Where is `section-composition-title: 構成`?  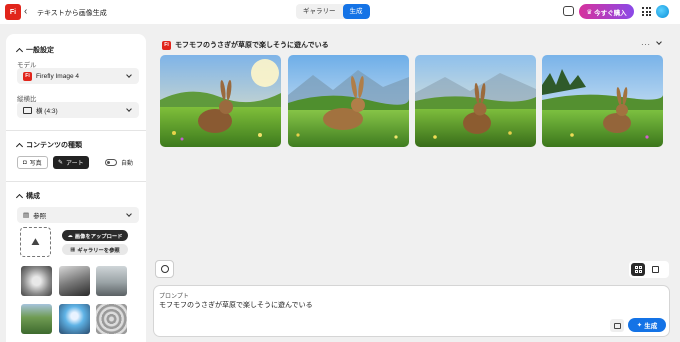
section-composition-title: 構成 is located at coordinates (33, 196).